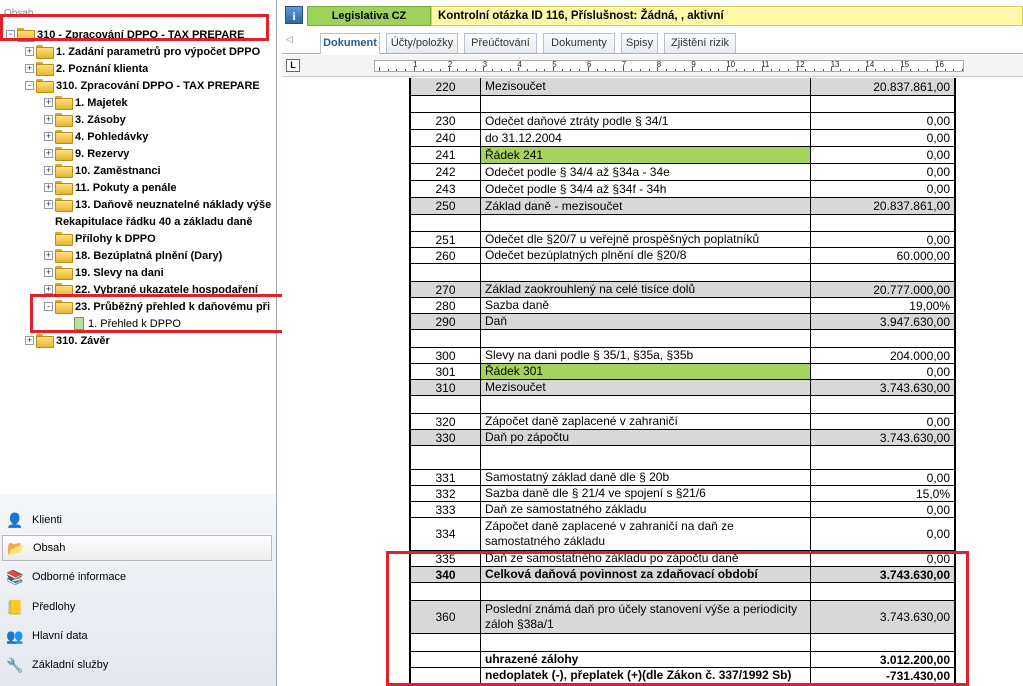 This screenshot has width=1023, height=686. Describe the element at coordinates (422, 43) in the screenshot. I see `tab--ty-polo-ky: Účty/položky` at that location.